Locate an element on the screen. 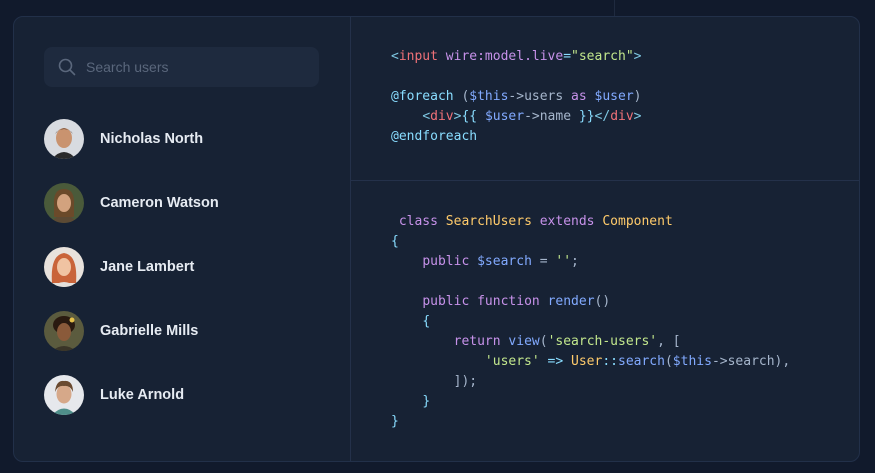 The width and height of the screenshot is (875, 473). user-name: Nicholas North is located at coordinates (152, 139).